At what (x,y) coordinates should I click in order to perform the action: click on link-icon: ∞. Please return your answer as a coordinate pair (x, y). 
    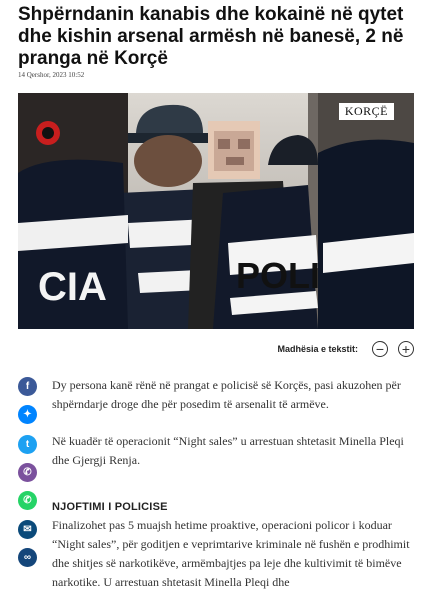
    Looking at the image, I should click on (27, 557).